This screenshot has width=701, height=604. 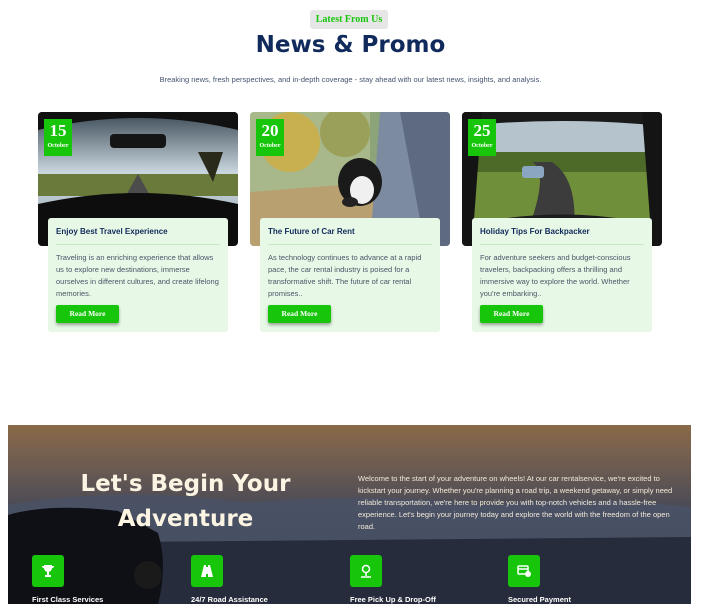 I want to click on hero-title-line: Adventure, so click(x=185, y=519).